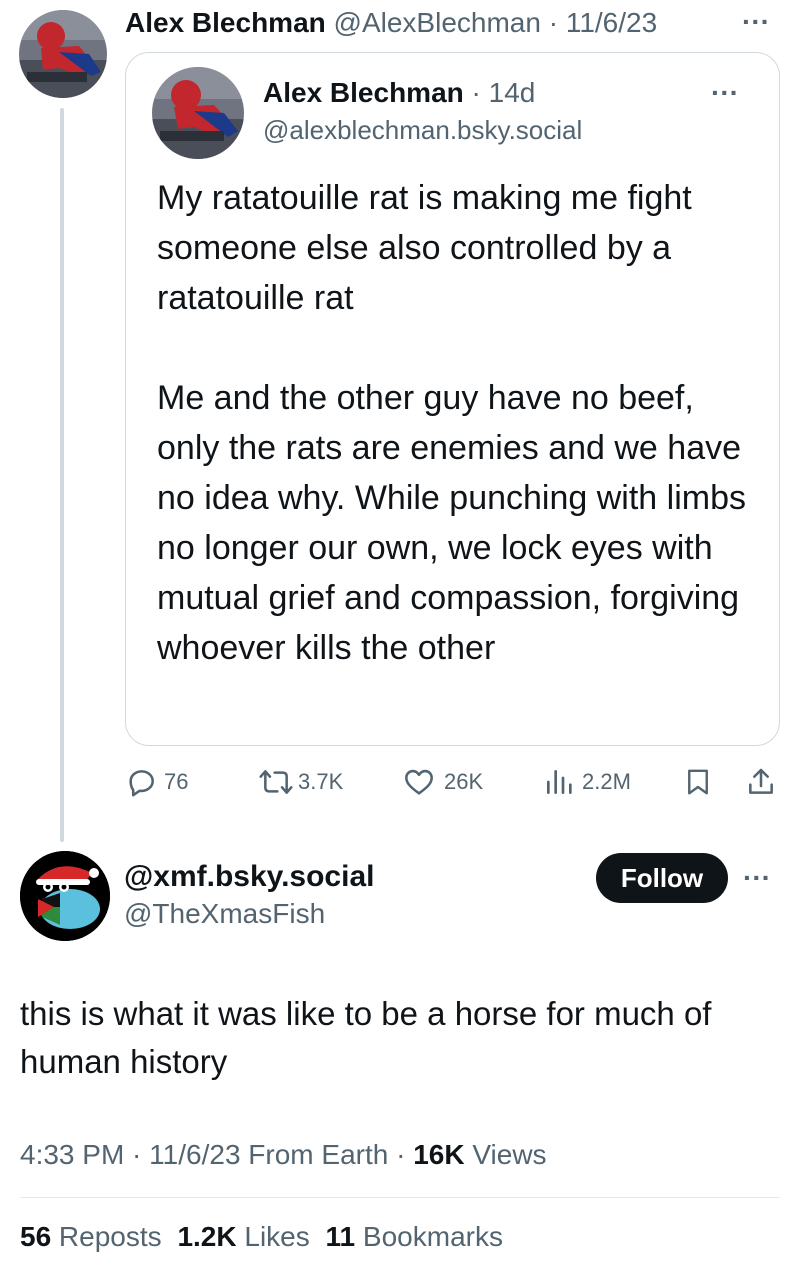 Image resolution: width=800 pixels, height=1265 pixels. Describe the element at coordinates (198, 113) in the screenshot. I see `quoted-avatar` at that location.